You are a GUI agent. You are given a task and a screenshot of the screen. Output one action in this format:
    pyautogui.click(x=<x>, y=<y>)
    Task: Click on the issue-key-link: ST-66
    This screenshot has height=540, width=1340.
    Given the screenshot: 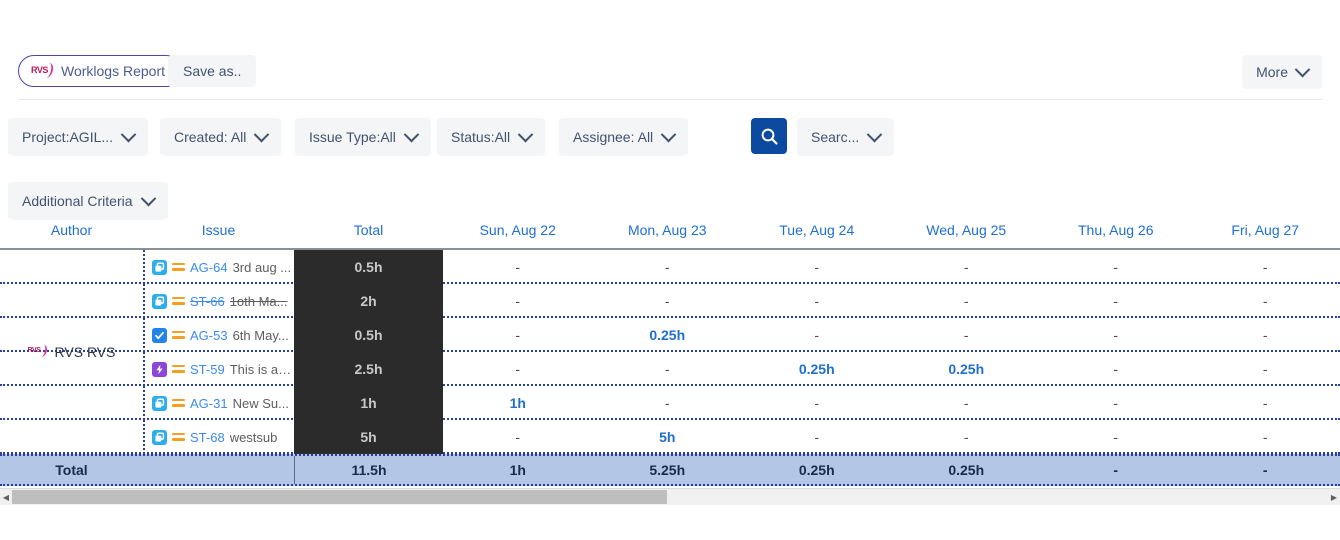 What is the action you would take?
    pyautogui.click(x=207, y=301)
    